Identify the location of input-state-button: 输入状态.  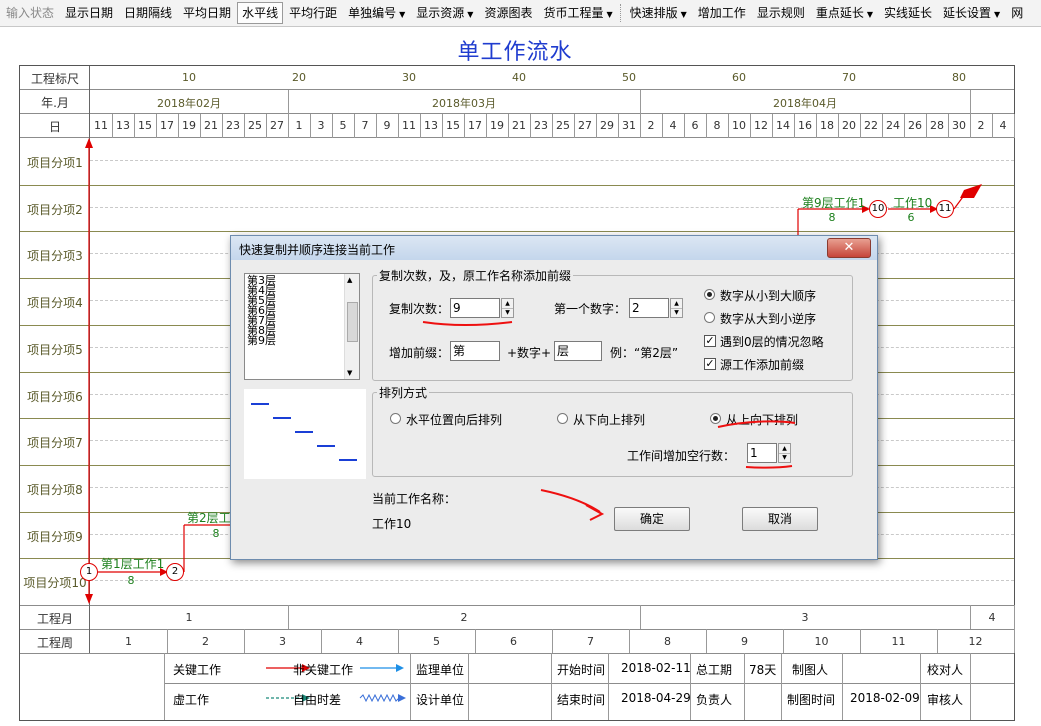
(30, 13).